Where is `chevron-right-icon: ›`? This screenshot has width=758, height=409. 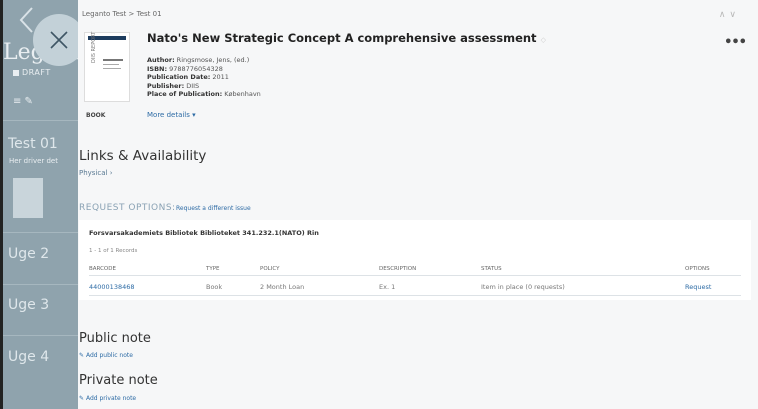 chevron-right-icon: › is located at coordinates (111, 173).